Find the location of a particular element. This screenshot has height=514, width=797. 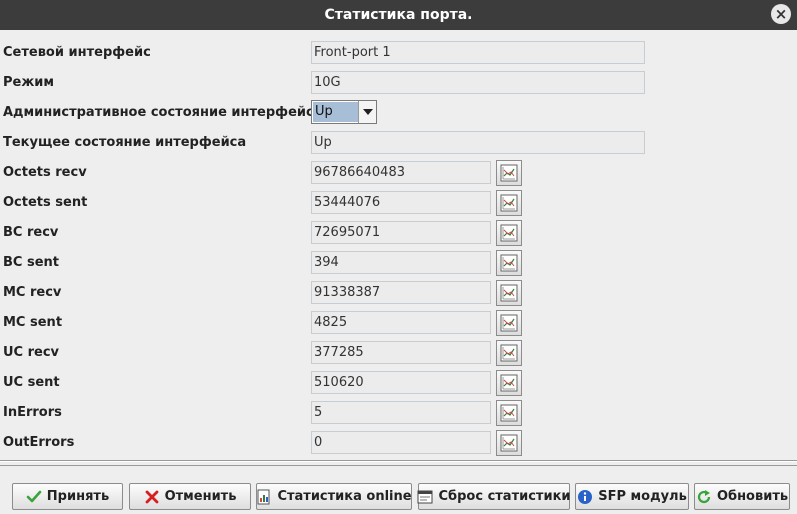

row-current-state: Текущее состояние интерфейса Up is located at coordinates (398, 143).